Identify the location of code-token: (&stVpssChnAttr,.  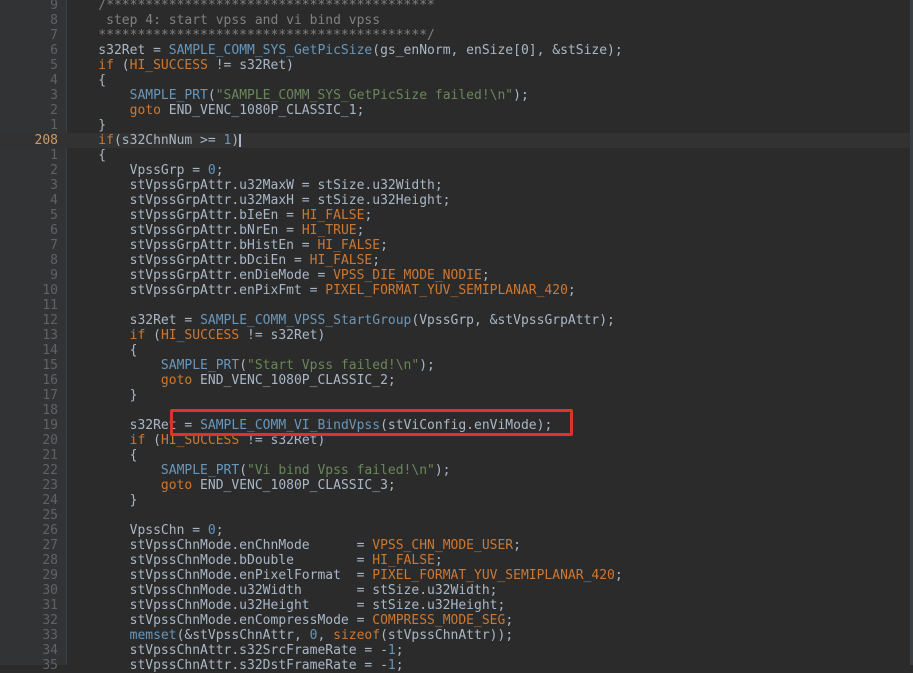
(243, 635).